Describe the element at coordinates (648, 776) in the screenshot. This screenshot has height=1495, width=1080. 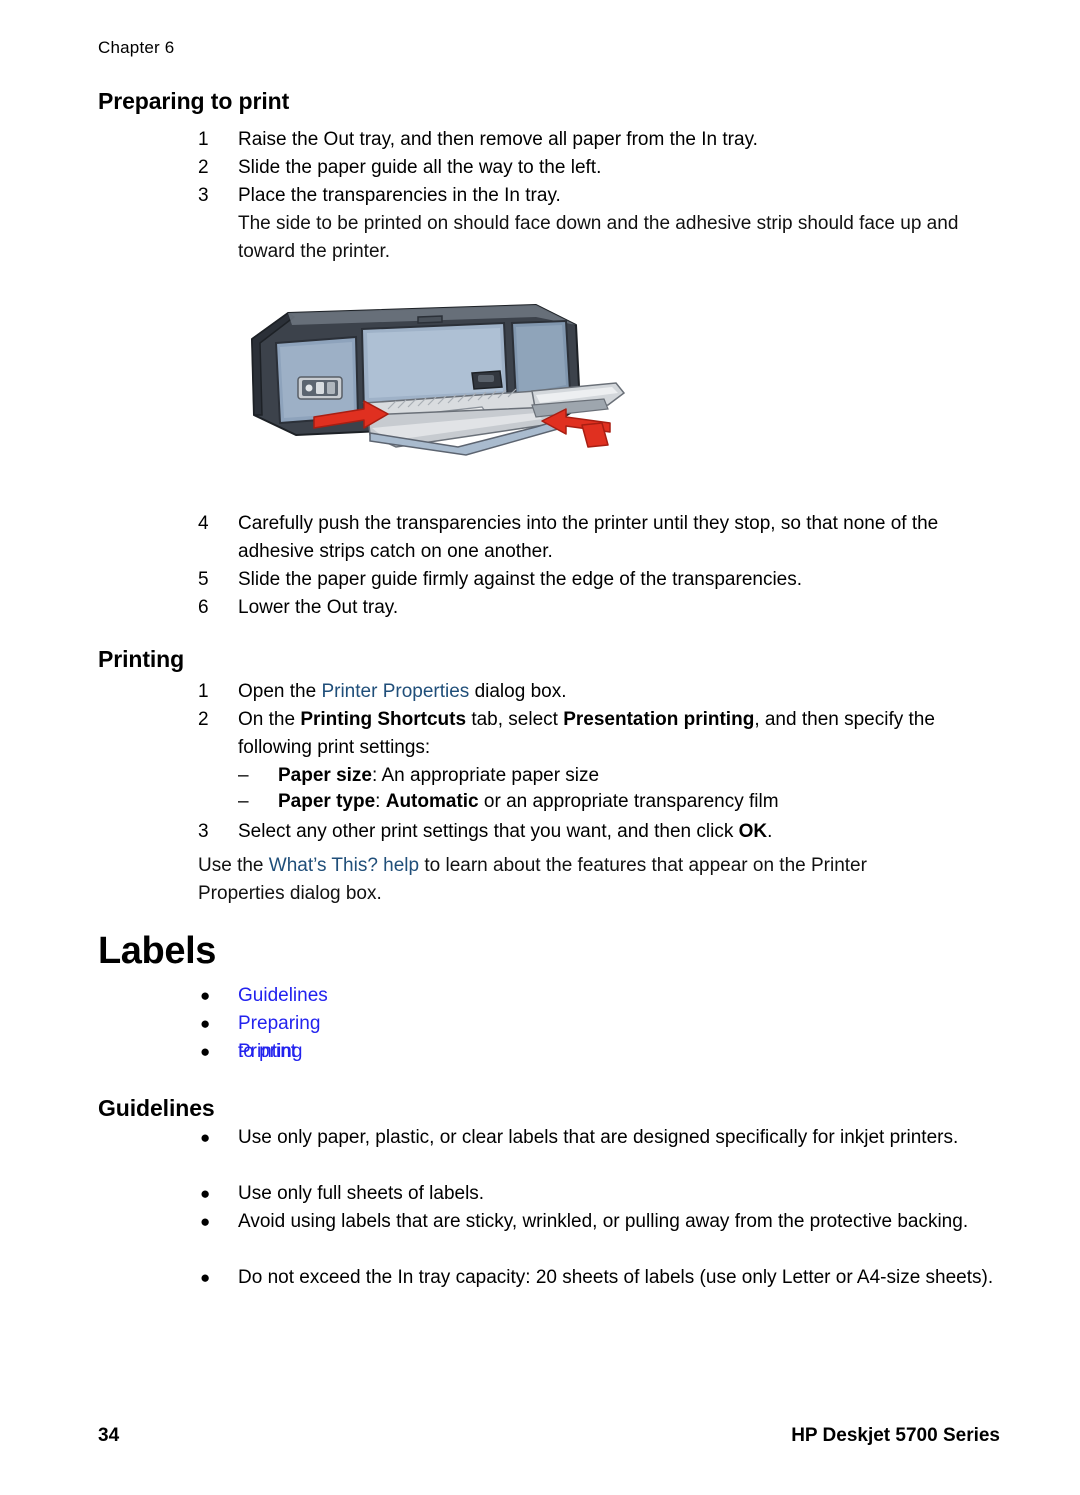
I see `sub-list-item-text: Paper size: An appropriate paper size` at that location.